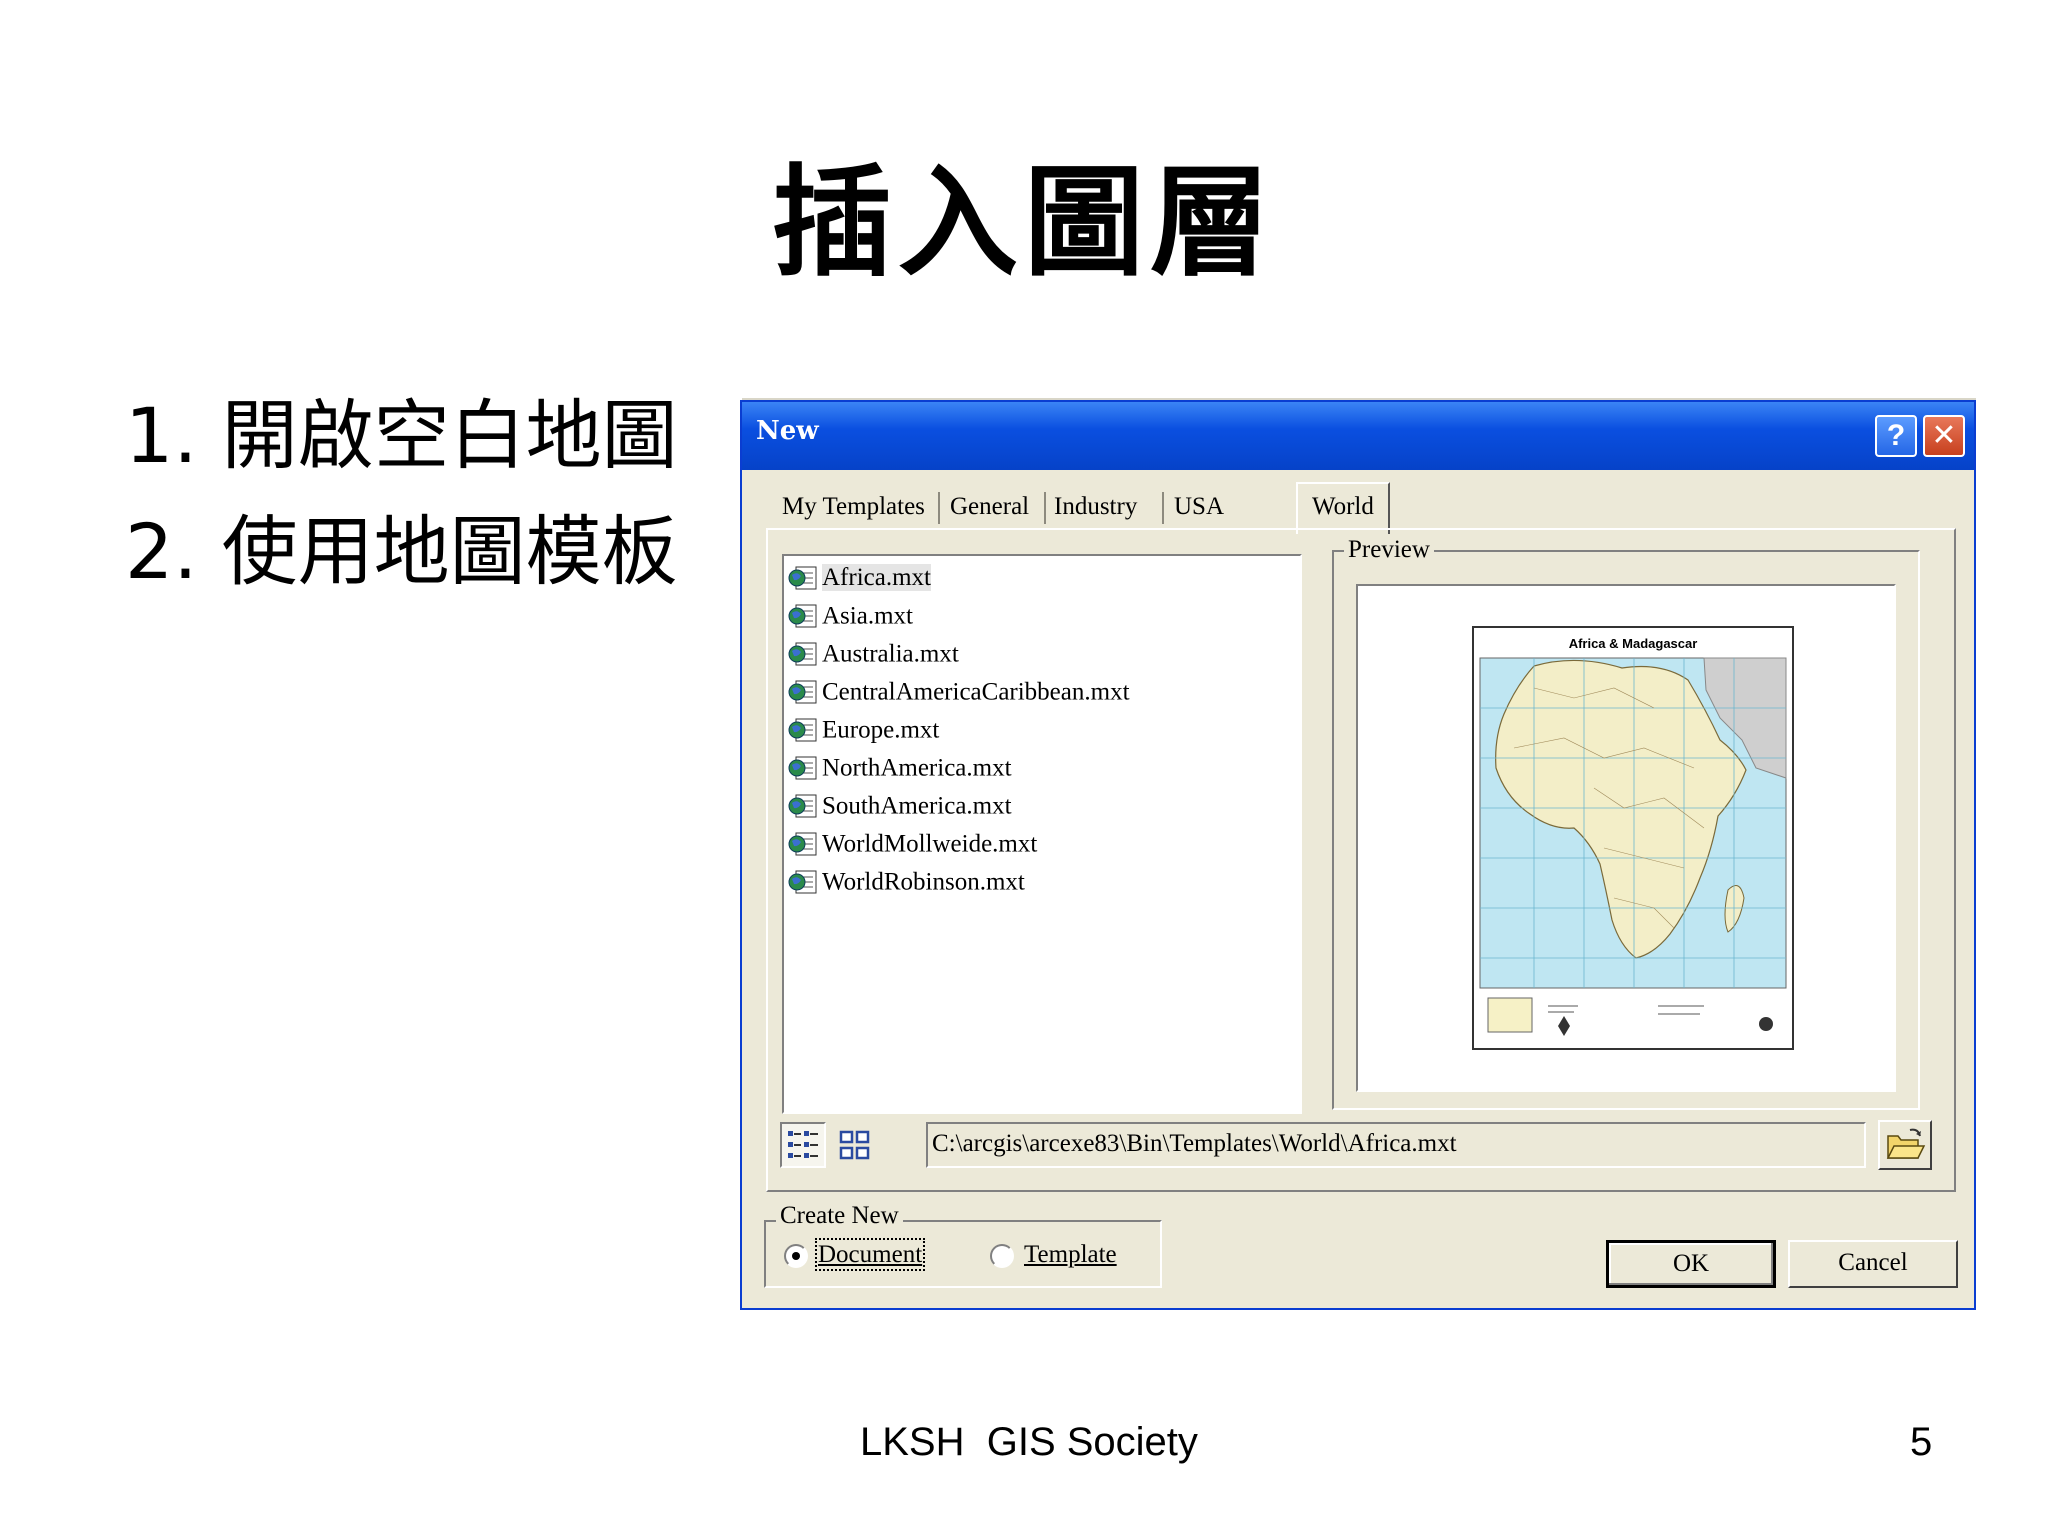 This screenshot has width=2048, height=1536. I want to click on bullet-item-2: 2. 使用地圖模板, so click(401, 551).